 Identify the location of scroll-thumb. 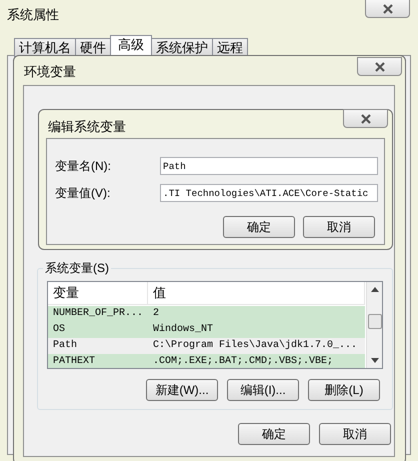
(375, 321).